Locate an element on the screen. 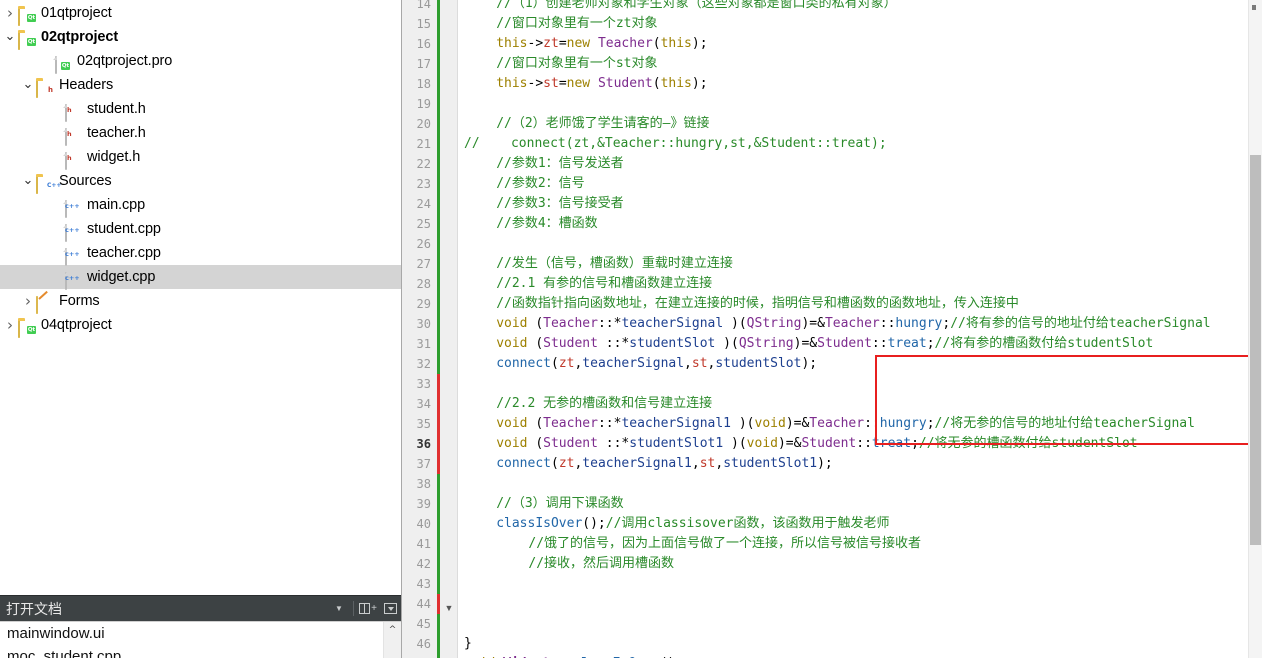  code-line: //参数4：槽函数 is located at coordinates (546, 224).